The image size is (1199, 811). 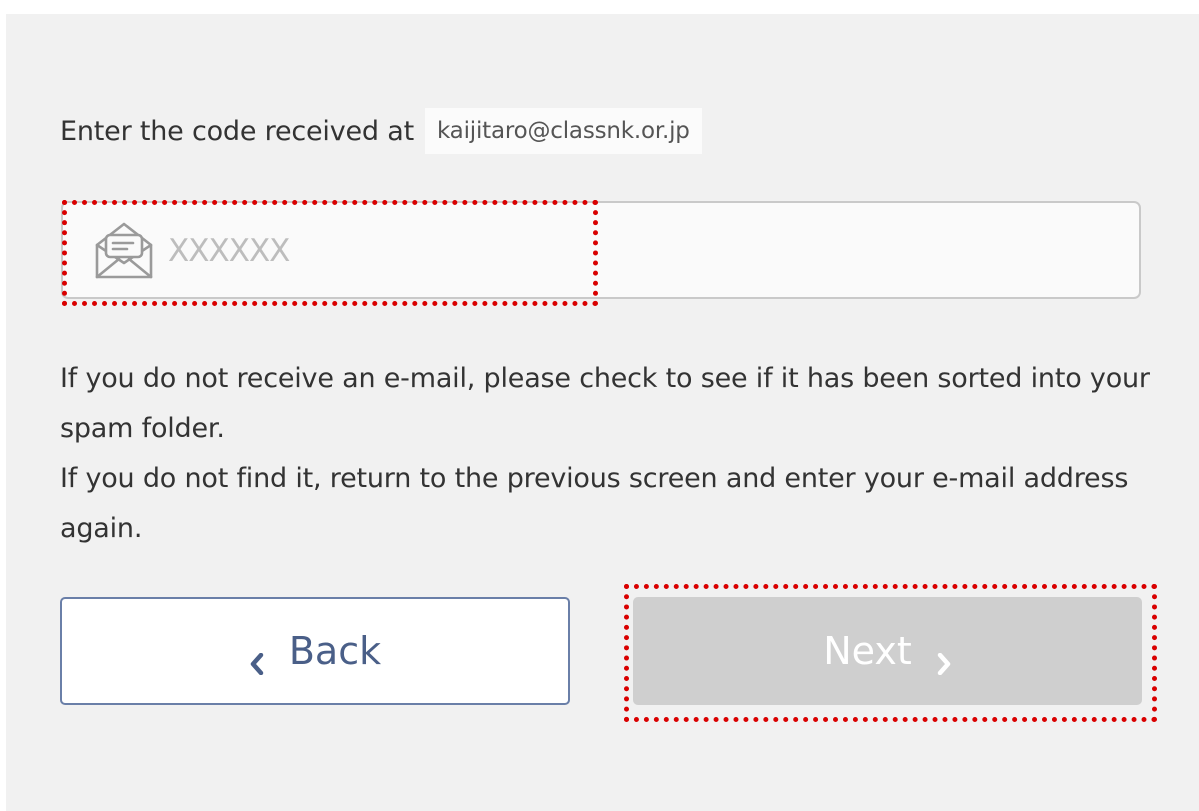 What do you see at coordinates (867, 651) in the screenshot?
I see `next-button-label: Next` at bounding box center [867, 651].